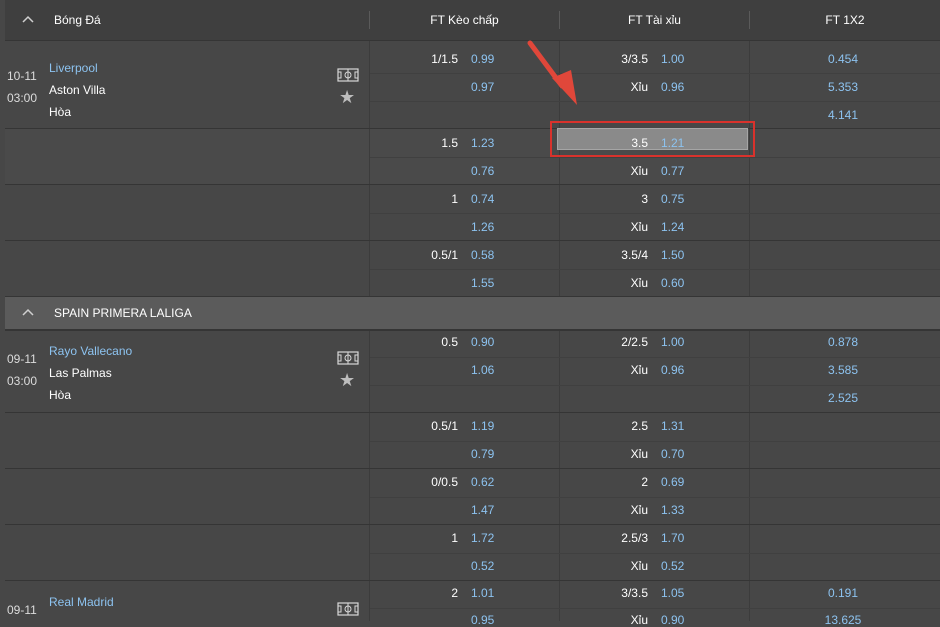 The width and height of the screenshot is (940, 627). I want to click on draw-label: Hòa, so click(60, 395).